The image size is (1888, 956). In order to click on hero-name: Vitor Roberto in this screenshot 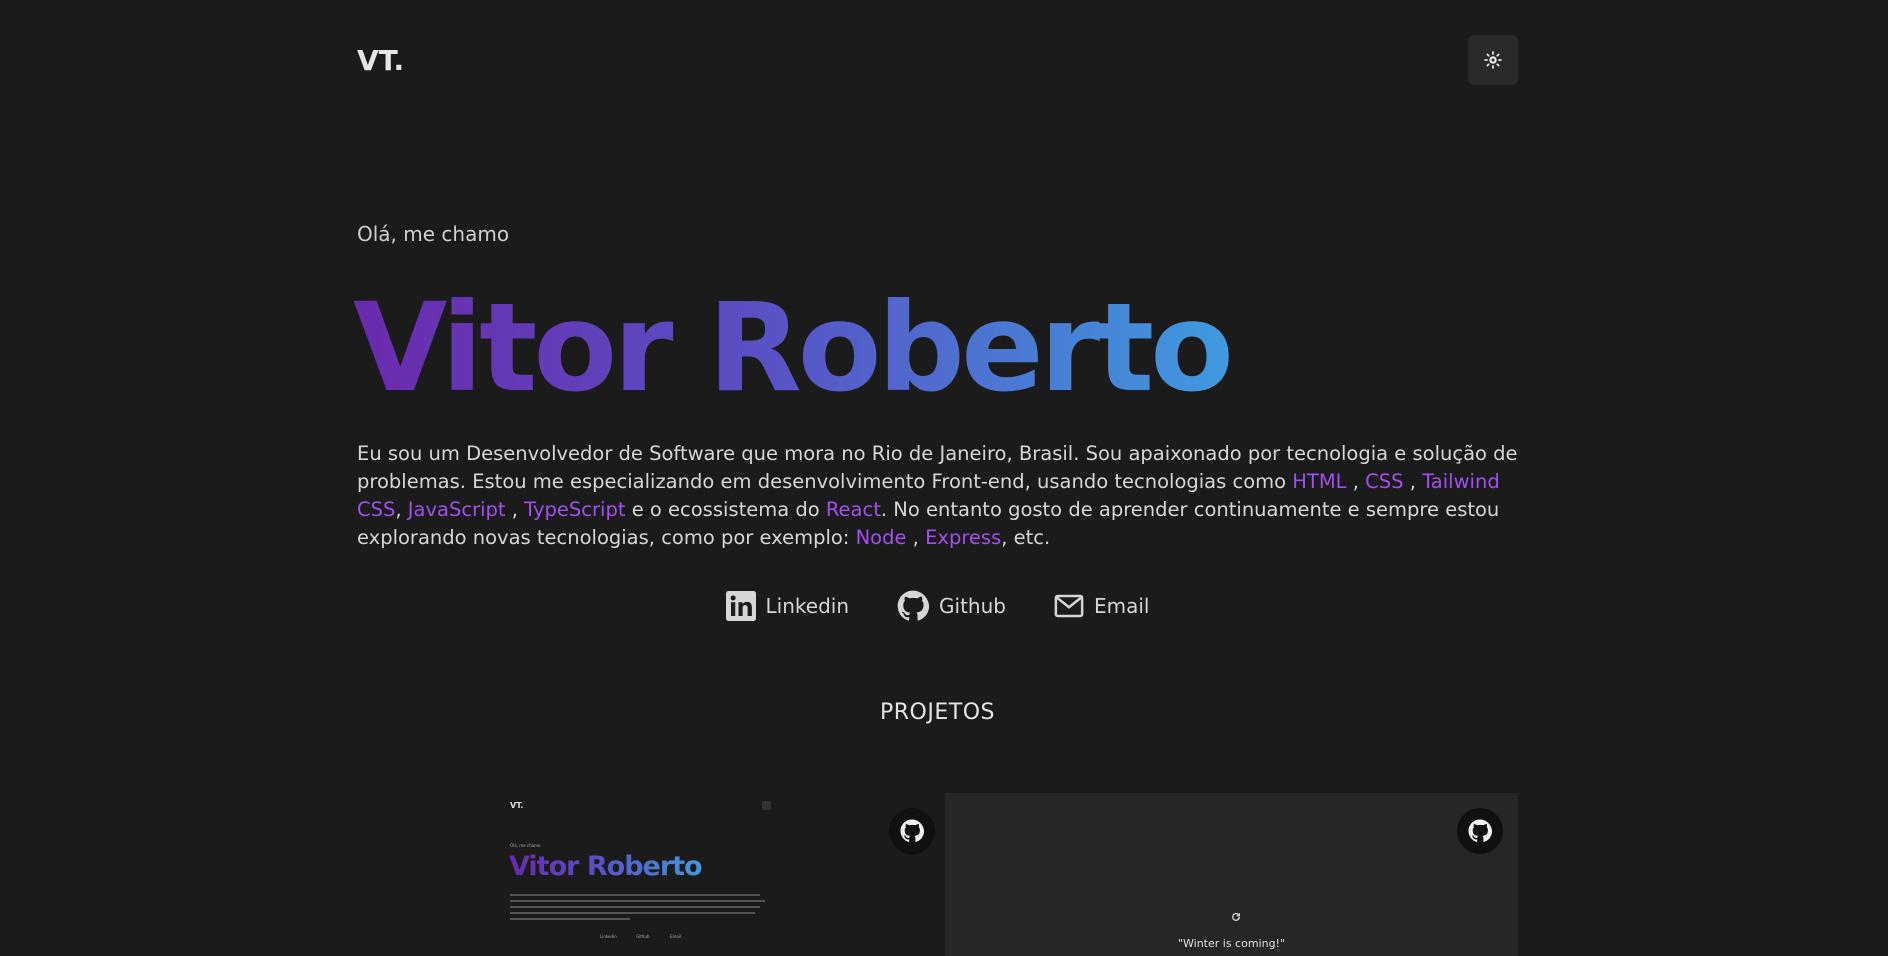, I will do `click(793, 348)`.